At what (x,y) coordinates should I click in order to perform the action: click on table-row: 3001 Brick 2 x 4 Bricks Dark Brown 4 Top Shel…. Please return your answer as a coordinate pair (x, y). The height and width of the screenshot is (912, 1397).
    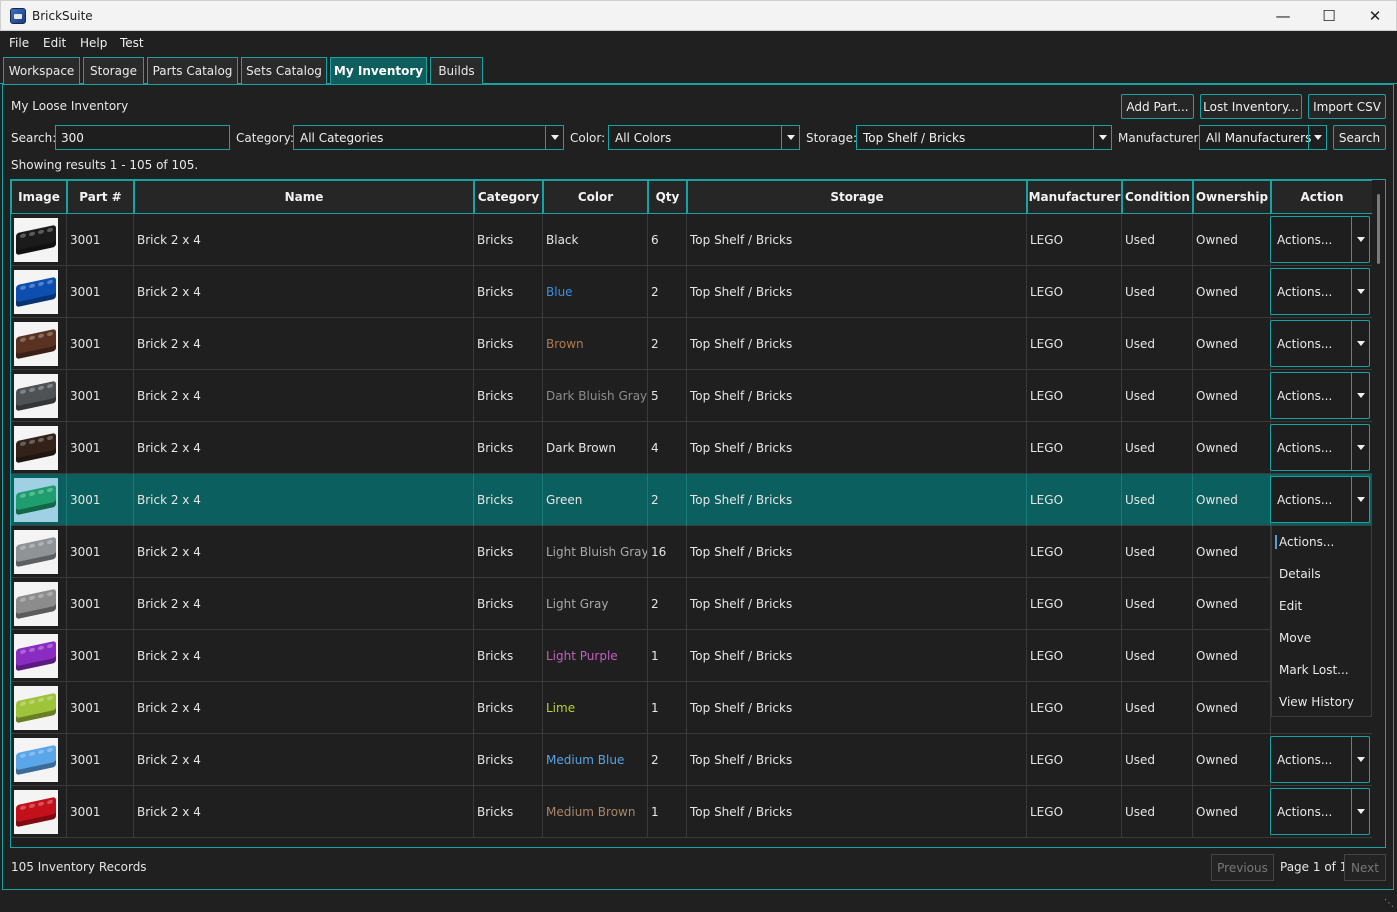
    Looking at the image, I should click on (692, 448).